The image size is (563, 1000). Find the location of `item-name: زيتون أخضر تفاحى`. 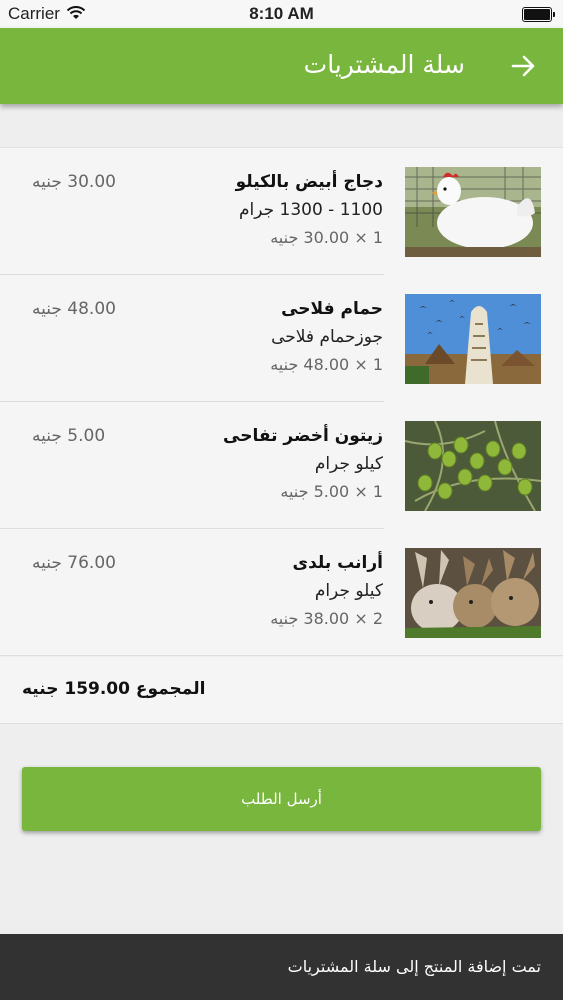

item-name: زيتون أخضر تفاحى is located at coordinates (303, 436).